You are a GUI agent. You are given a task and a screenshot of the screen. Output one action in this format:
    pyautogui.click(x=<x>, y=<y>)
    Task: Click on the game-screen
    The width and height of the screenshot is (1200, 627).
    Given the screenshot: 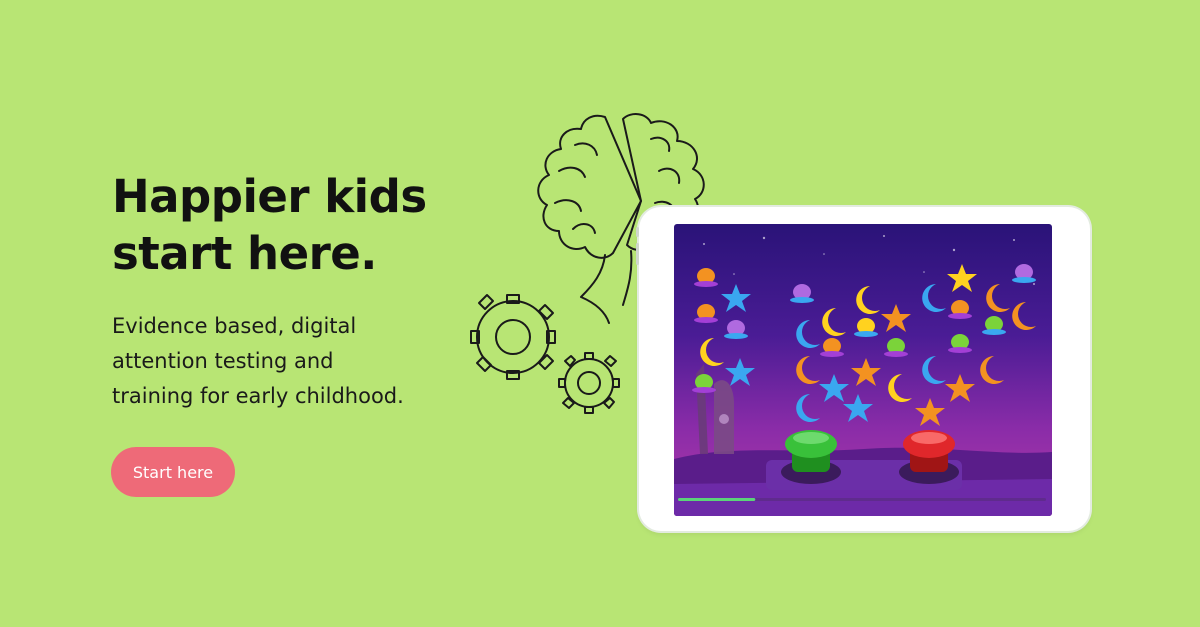 What is the action you would take?
    pyautogui.click(x=863, y=370)
    